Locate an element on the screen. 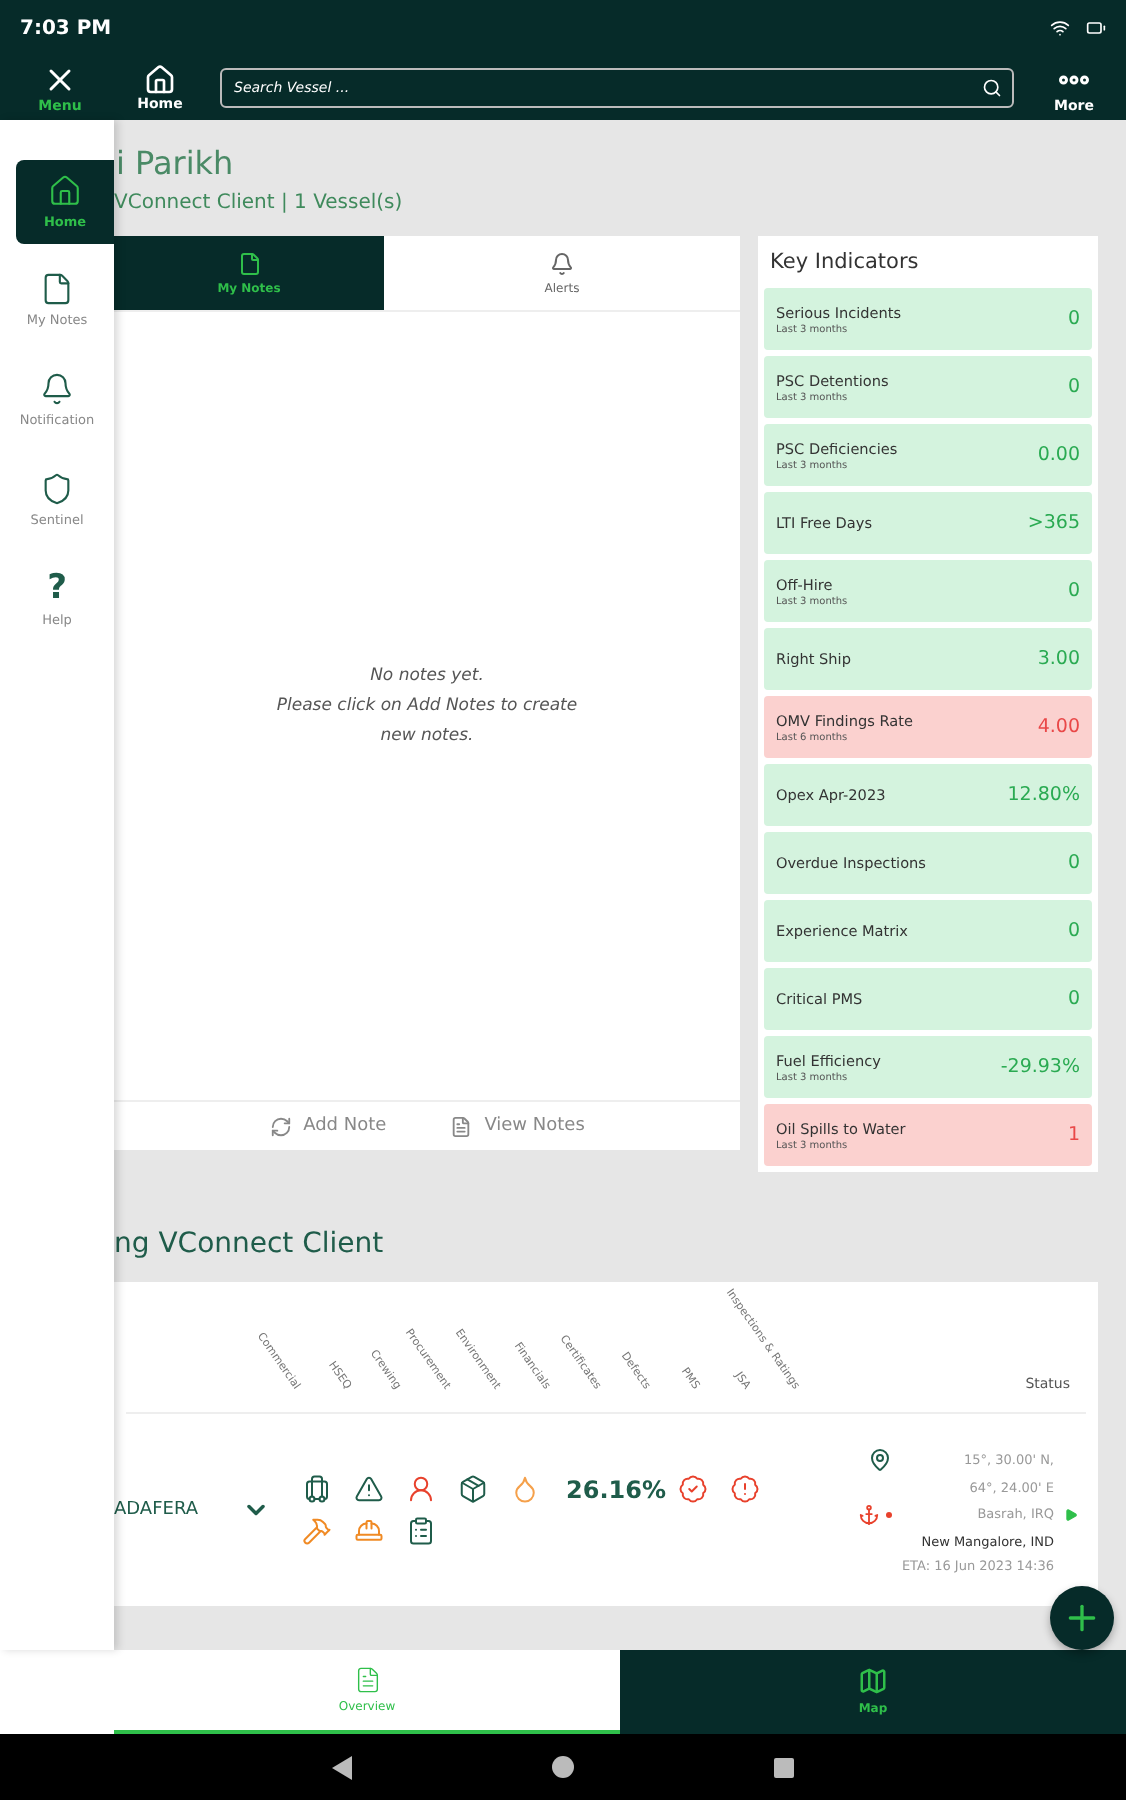 The width and height of the screenshot is (1126, 1800). home-nav-icon is located at coordinates (563, 1767).